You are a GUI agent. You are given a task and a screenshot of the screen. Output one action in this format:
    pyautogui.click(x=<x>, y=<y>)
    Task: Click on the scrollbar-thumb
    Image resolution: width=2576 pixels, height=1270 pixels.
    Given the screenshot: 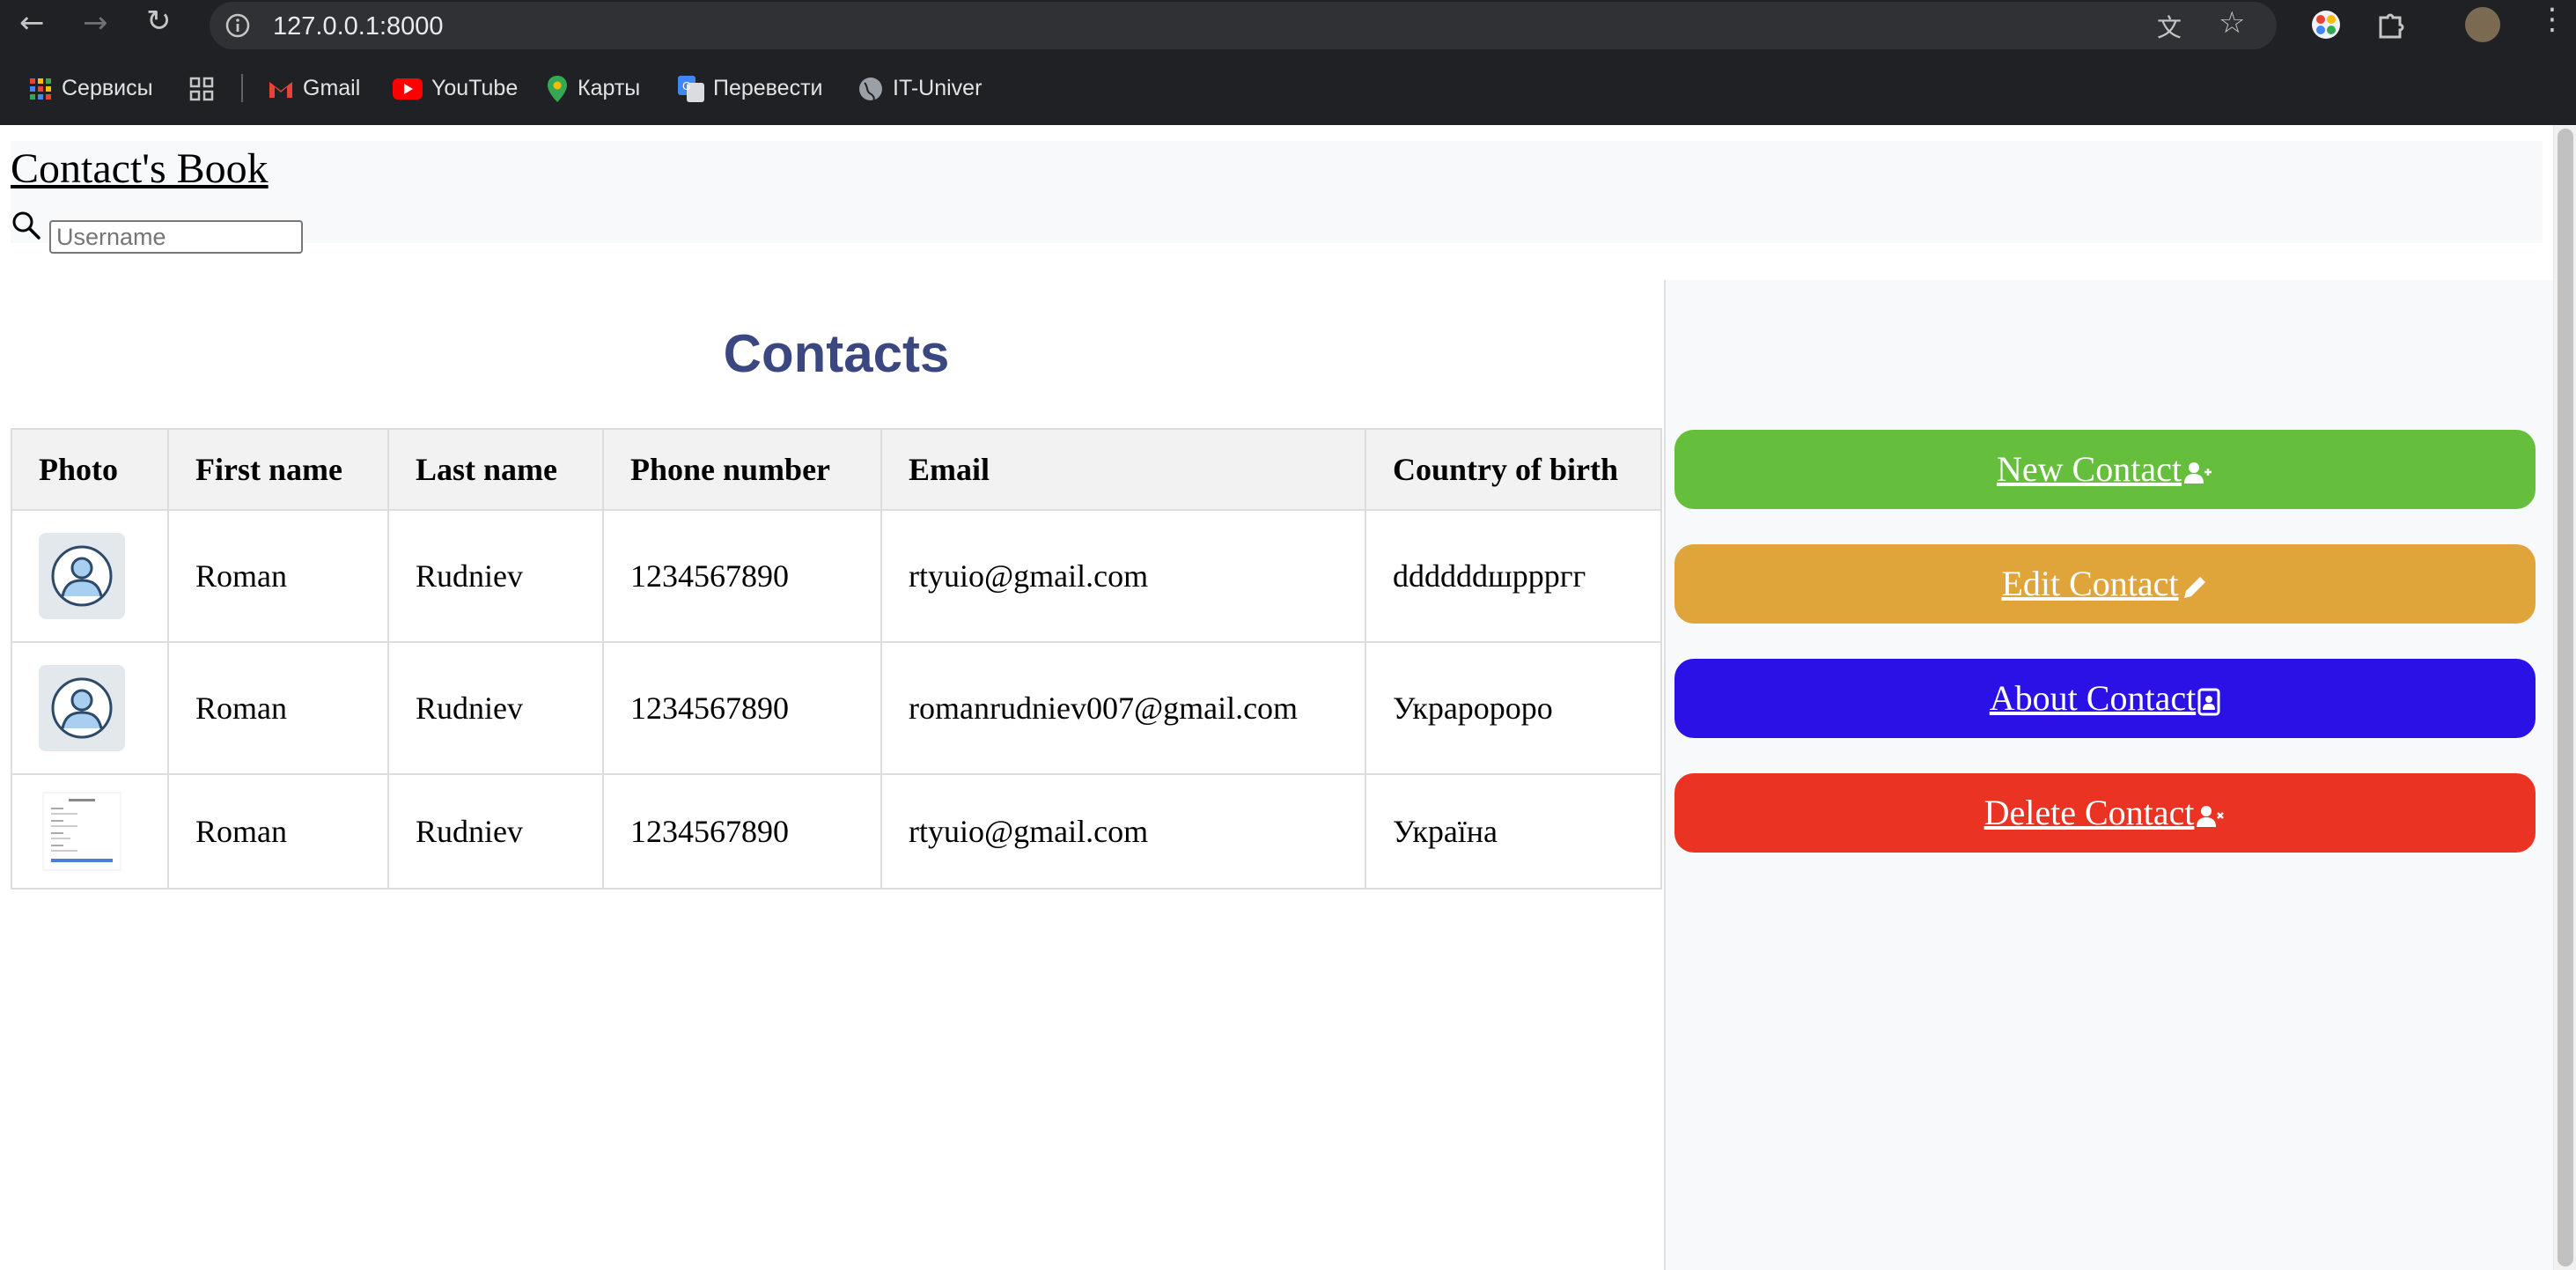 What is the action you would take?
    pyautogui.click(x=2565, y=697)
    